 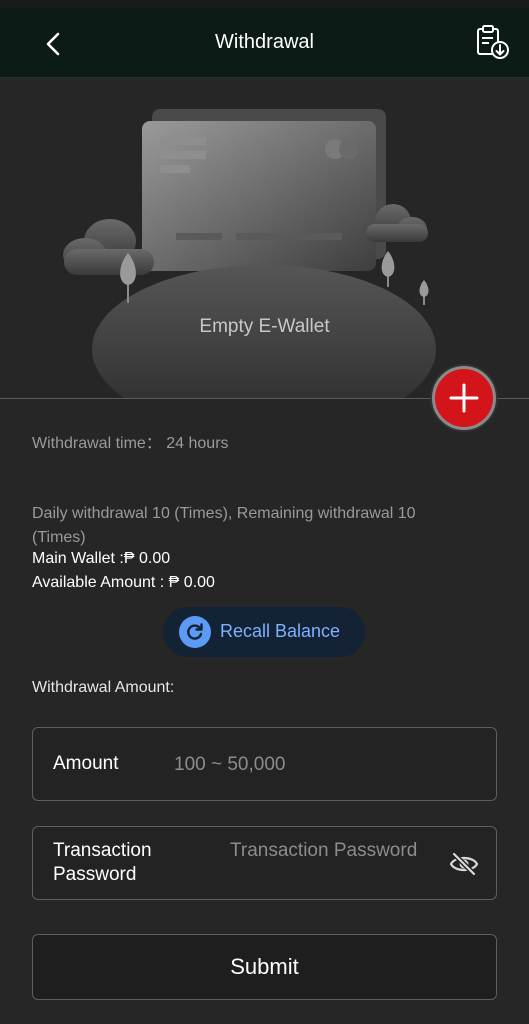 I want to click on empty-wallet-label: Empty E-Wallet, so click(x=264, y=326).